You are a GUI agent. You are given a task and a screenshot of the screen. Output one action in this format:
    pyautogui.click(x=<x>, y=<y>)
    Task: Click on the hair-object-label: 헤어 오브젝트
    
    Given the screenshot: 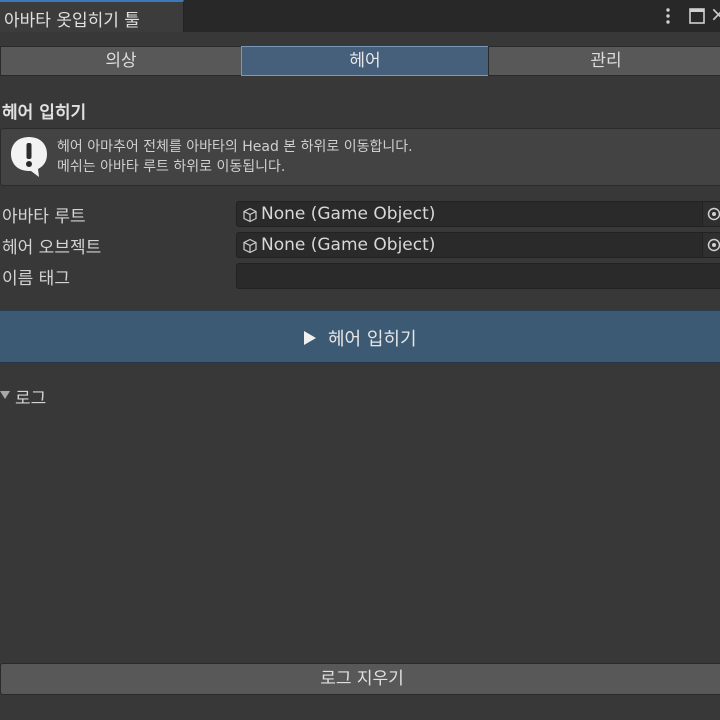 What is the action you would take?
    pyautogui.click(x=52, y=248)
    